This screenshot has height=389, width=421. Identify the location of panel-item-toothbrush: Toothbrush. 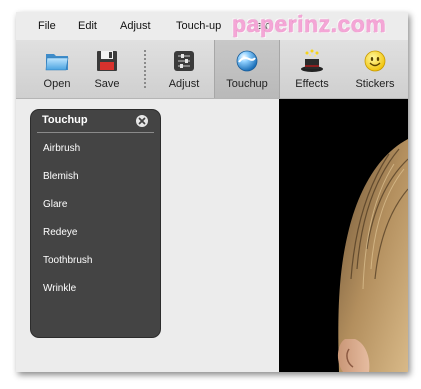
(67, 260).